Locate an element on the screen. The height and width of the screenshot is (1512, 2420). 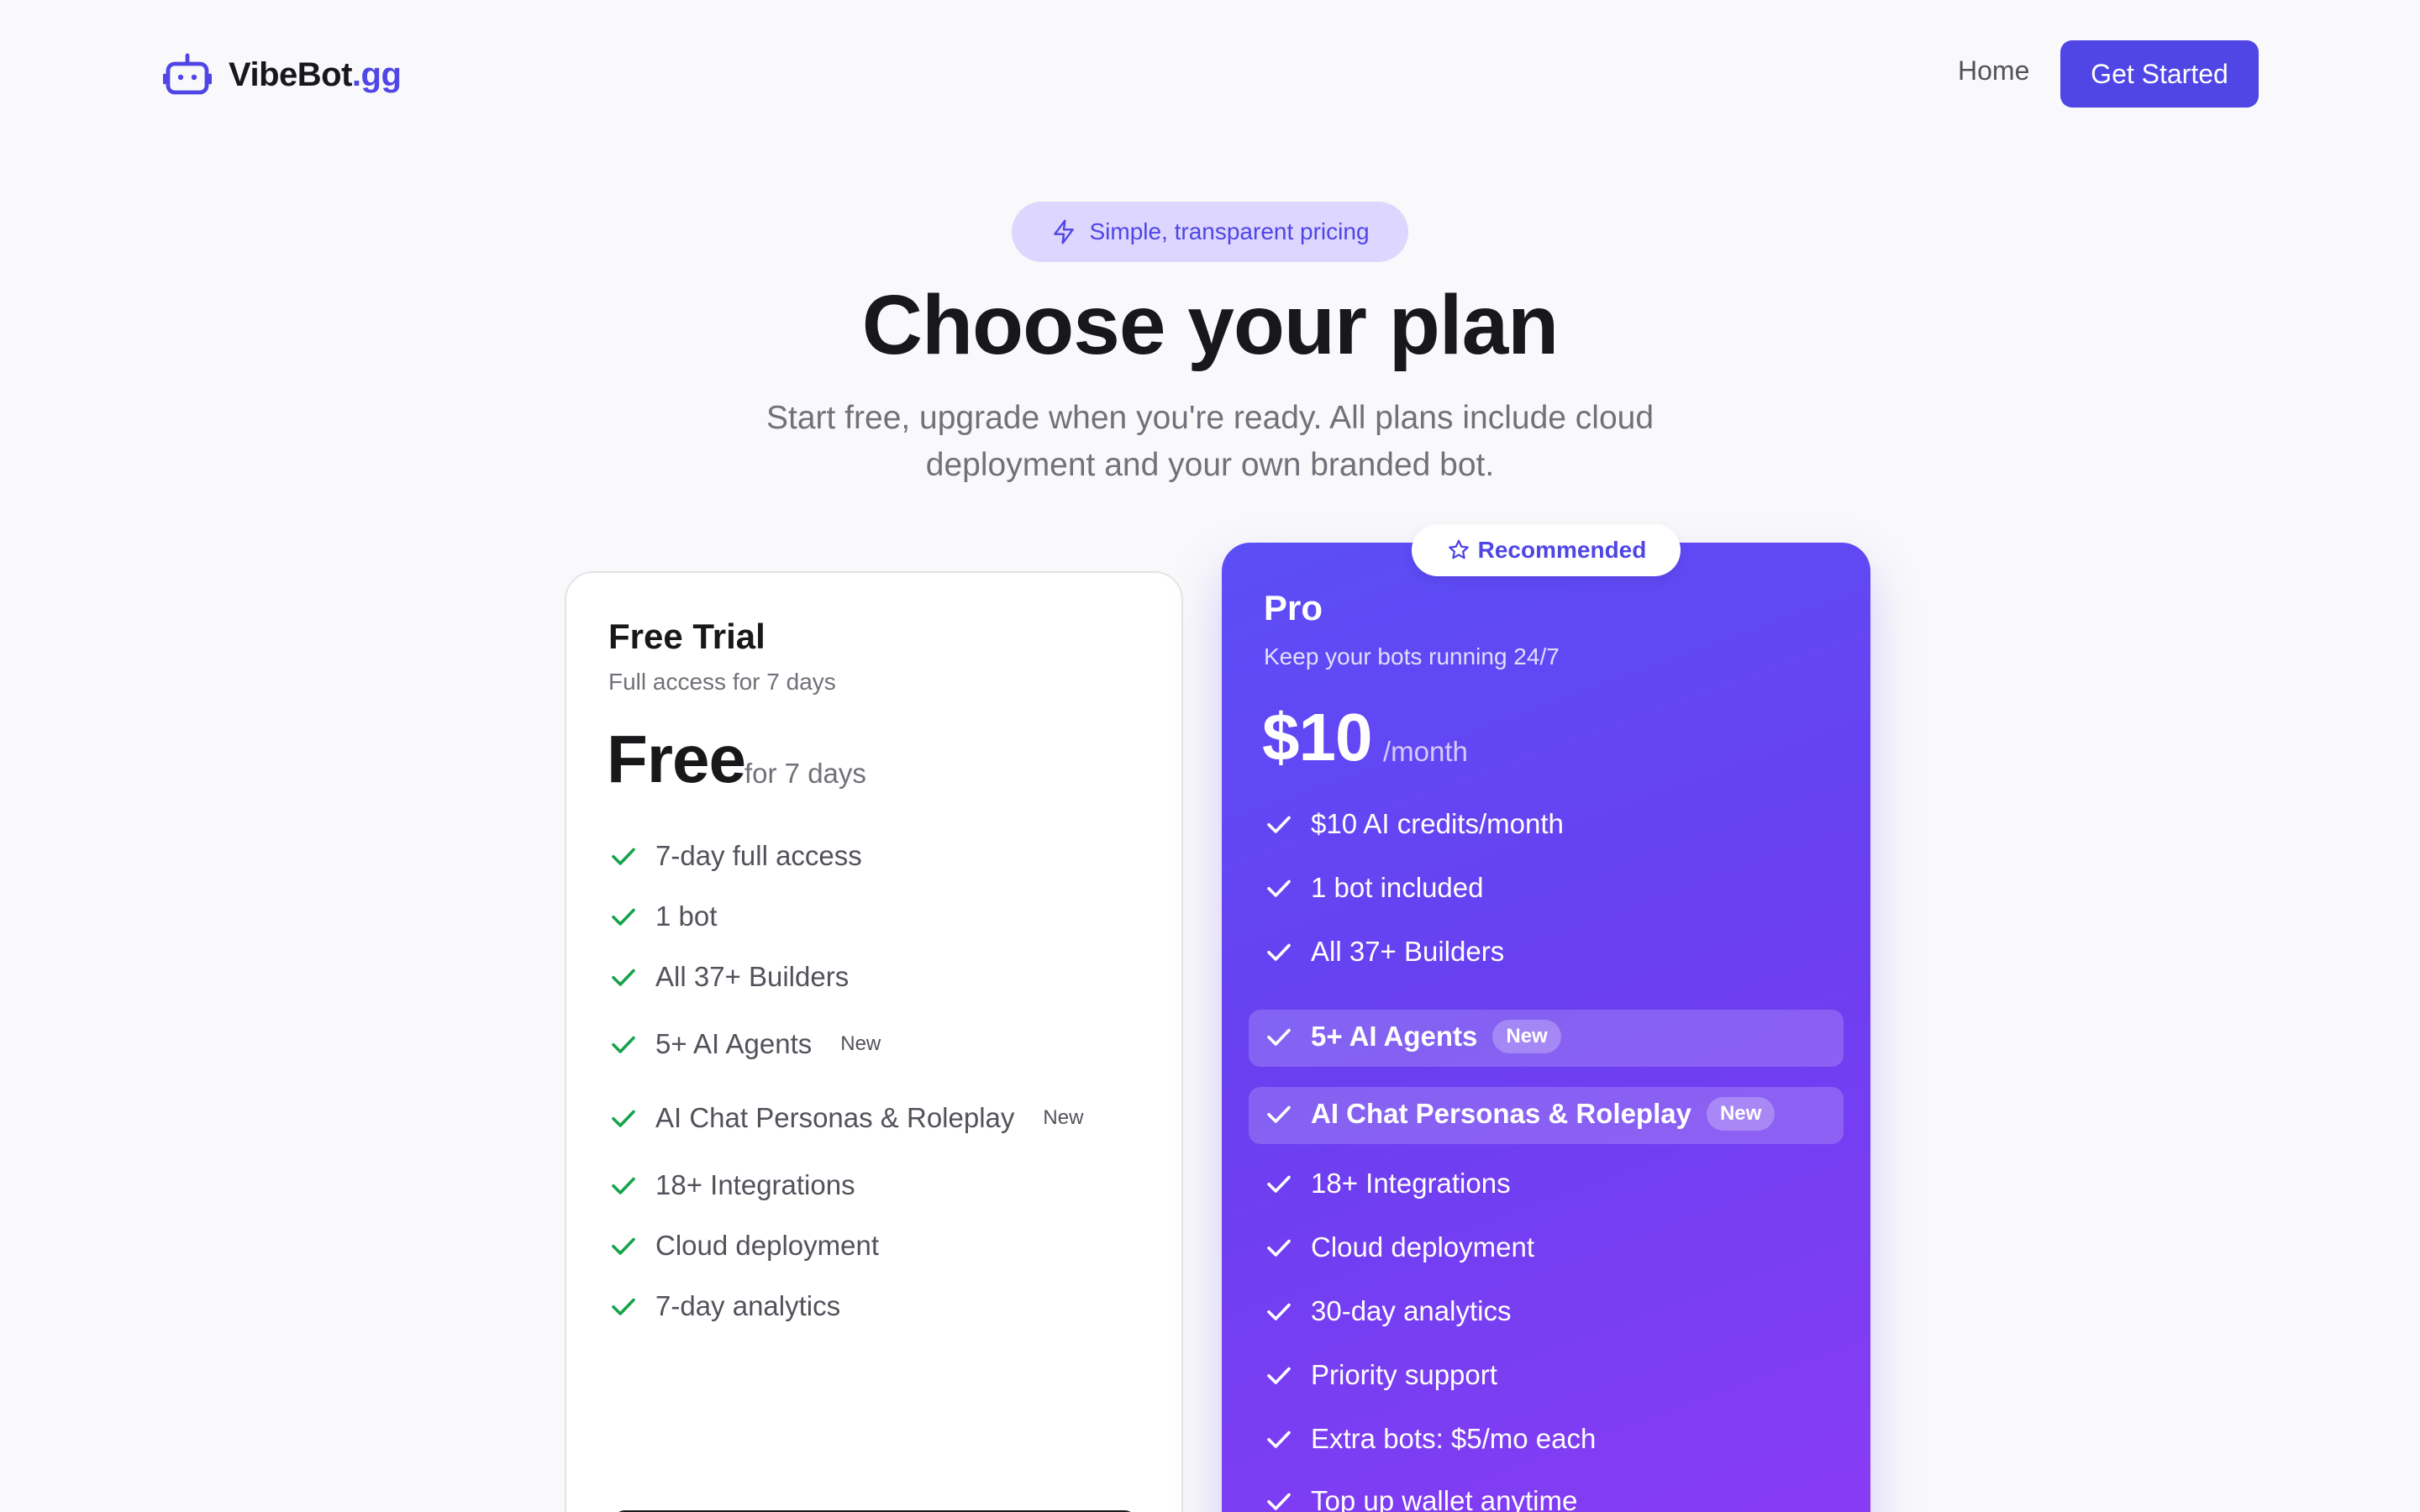
logo: VibeBot.gg is located at coordinates (283, 74).